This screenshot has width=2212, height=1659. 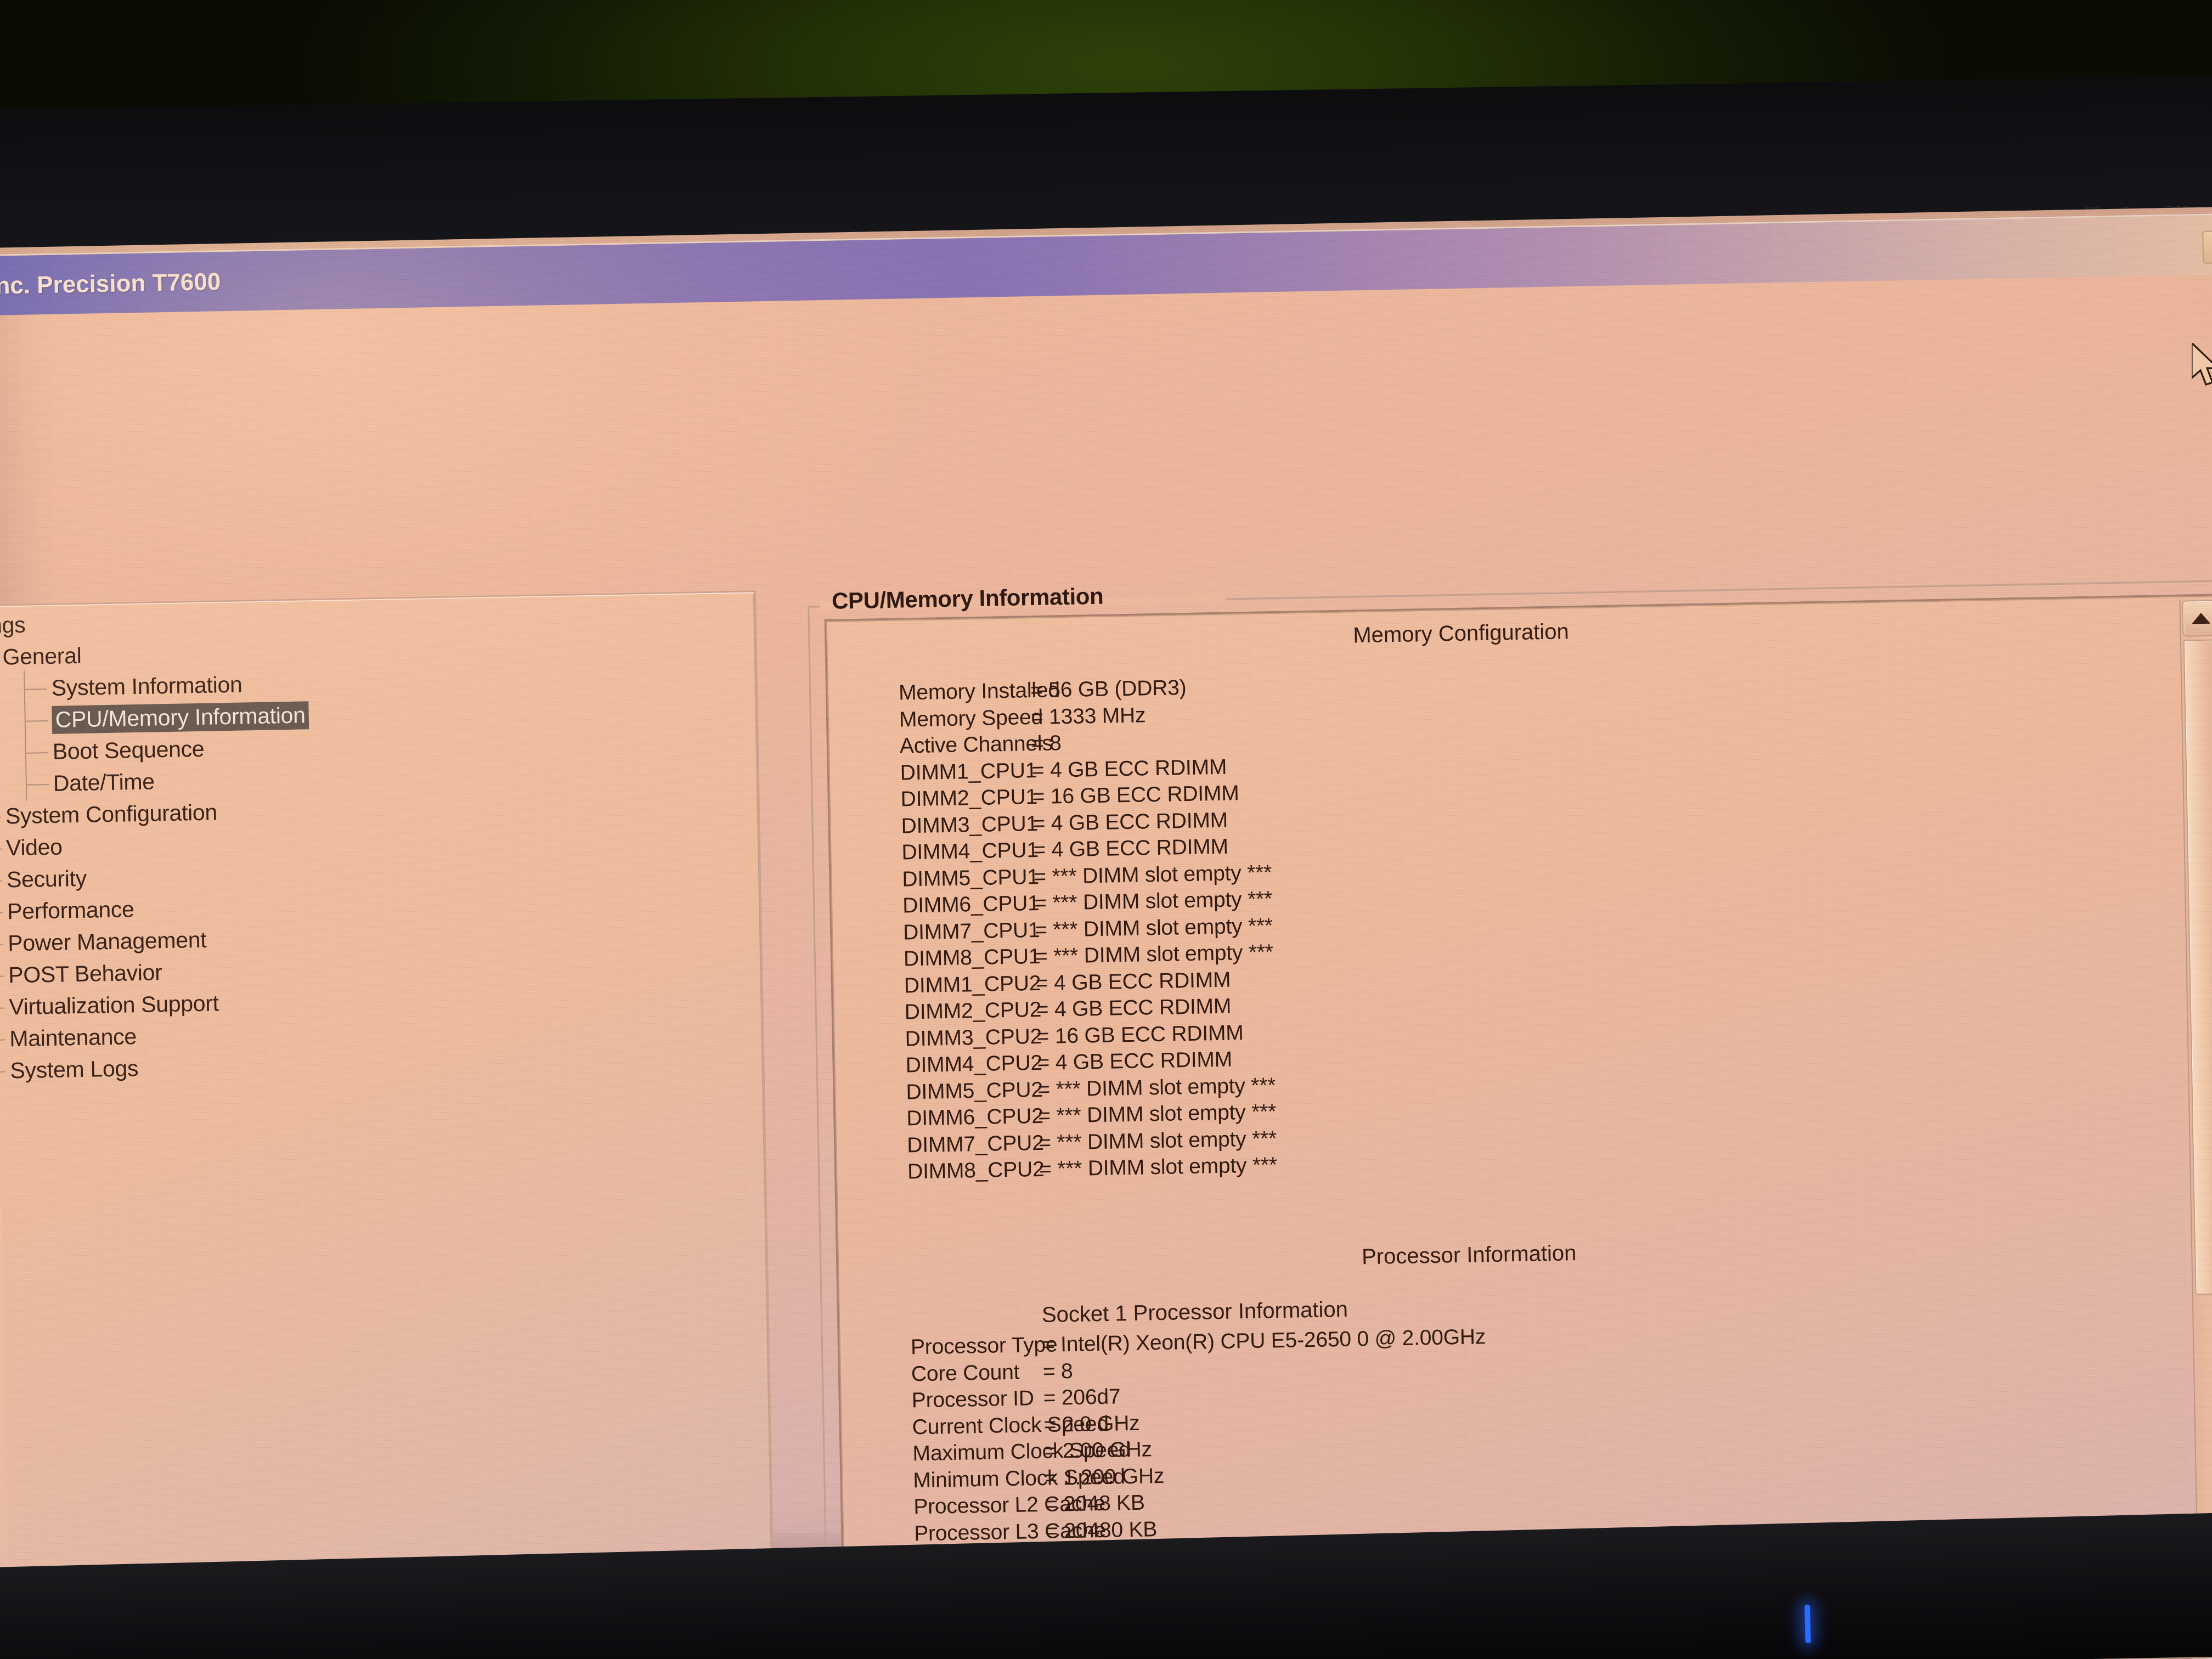 What do you see at coordinates (1082, 1397) in the screenshot?
I see `info-row-value: = 206d7` at bounding box center [1082, 1397].